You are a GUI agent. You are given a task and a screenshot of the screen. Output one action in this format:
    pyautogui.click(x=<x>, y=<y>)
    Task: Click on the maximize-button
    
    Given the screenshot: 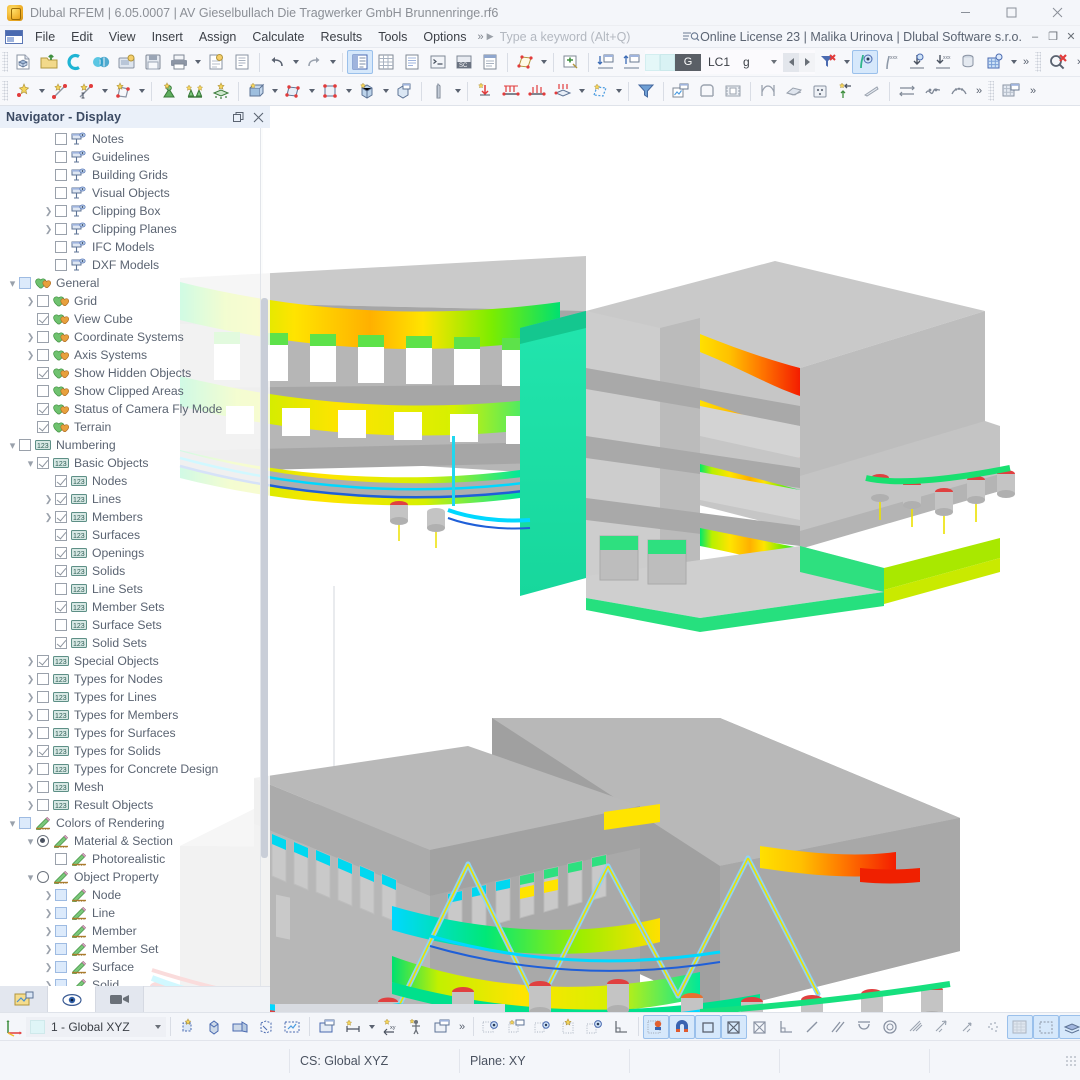 What is the action you would take?
    pyautogui.click(x=1011, y=13)
    